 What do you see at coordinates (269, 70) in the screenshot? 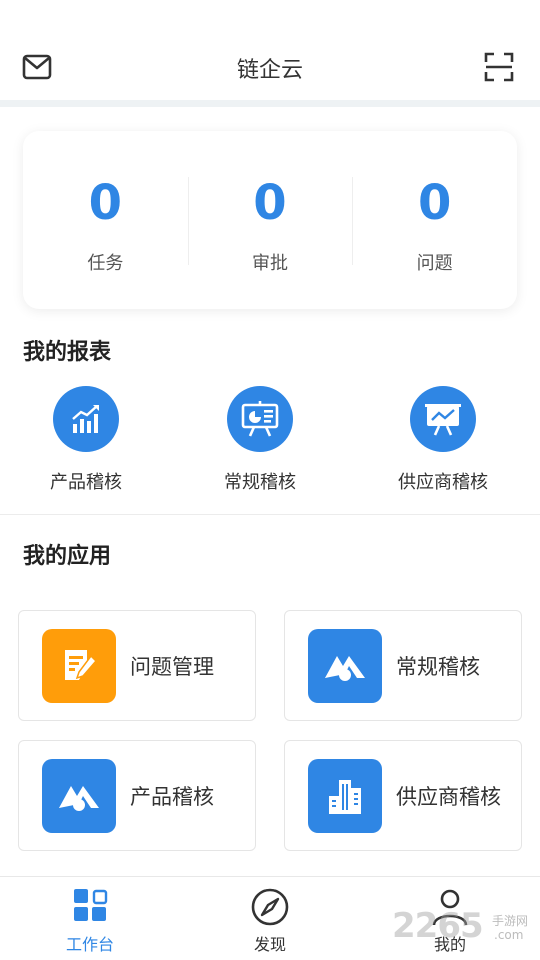
I see `page-title: 链企云` at bounding box center [269, 70].